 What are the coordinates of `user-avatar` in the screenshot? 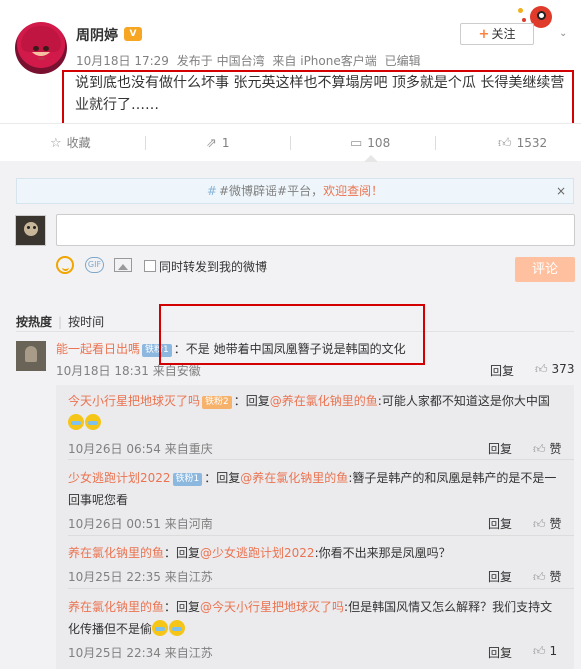 It's located at (41, 48).